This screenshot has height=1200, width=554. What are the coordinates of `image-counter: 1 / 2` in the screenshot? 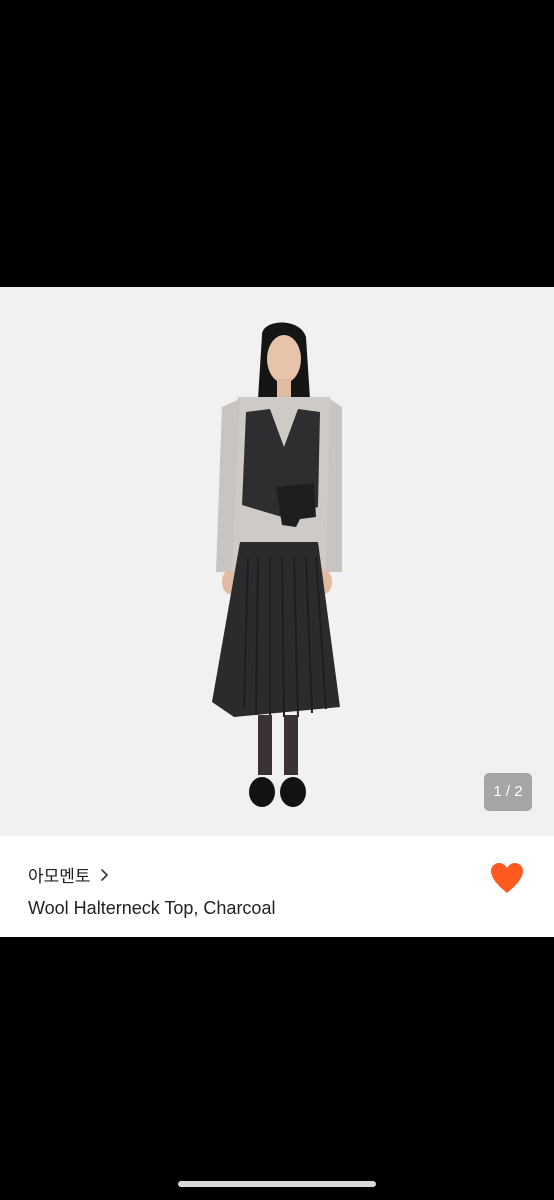 It's located at (508, 792).